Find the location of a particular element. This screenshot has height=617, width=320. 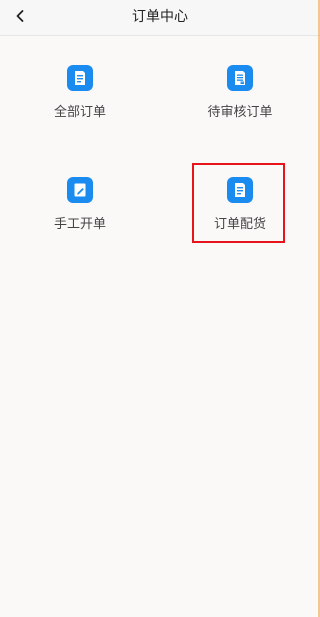

menu-item-label: 订单配货 is located at coordinates (239, 224).